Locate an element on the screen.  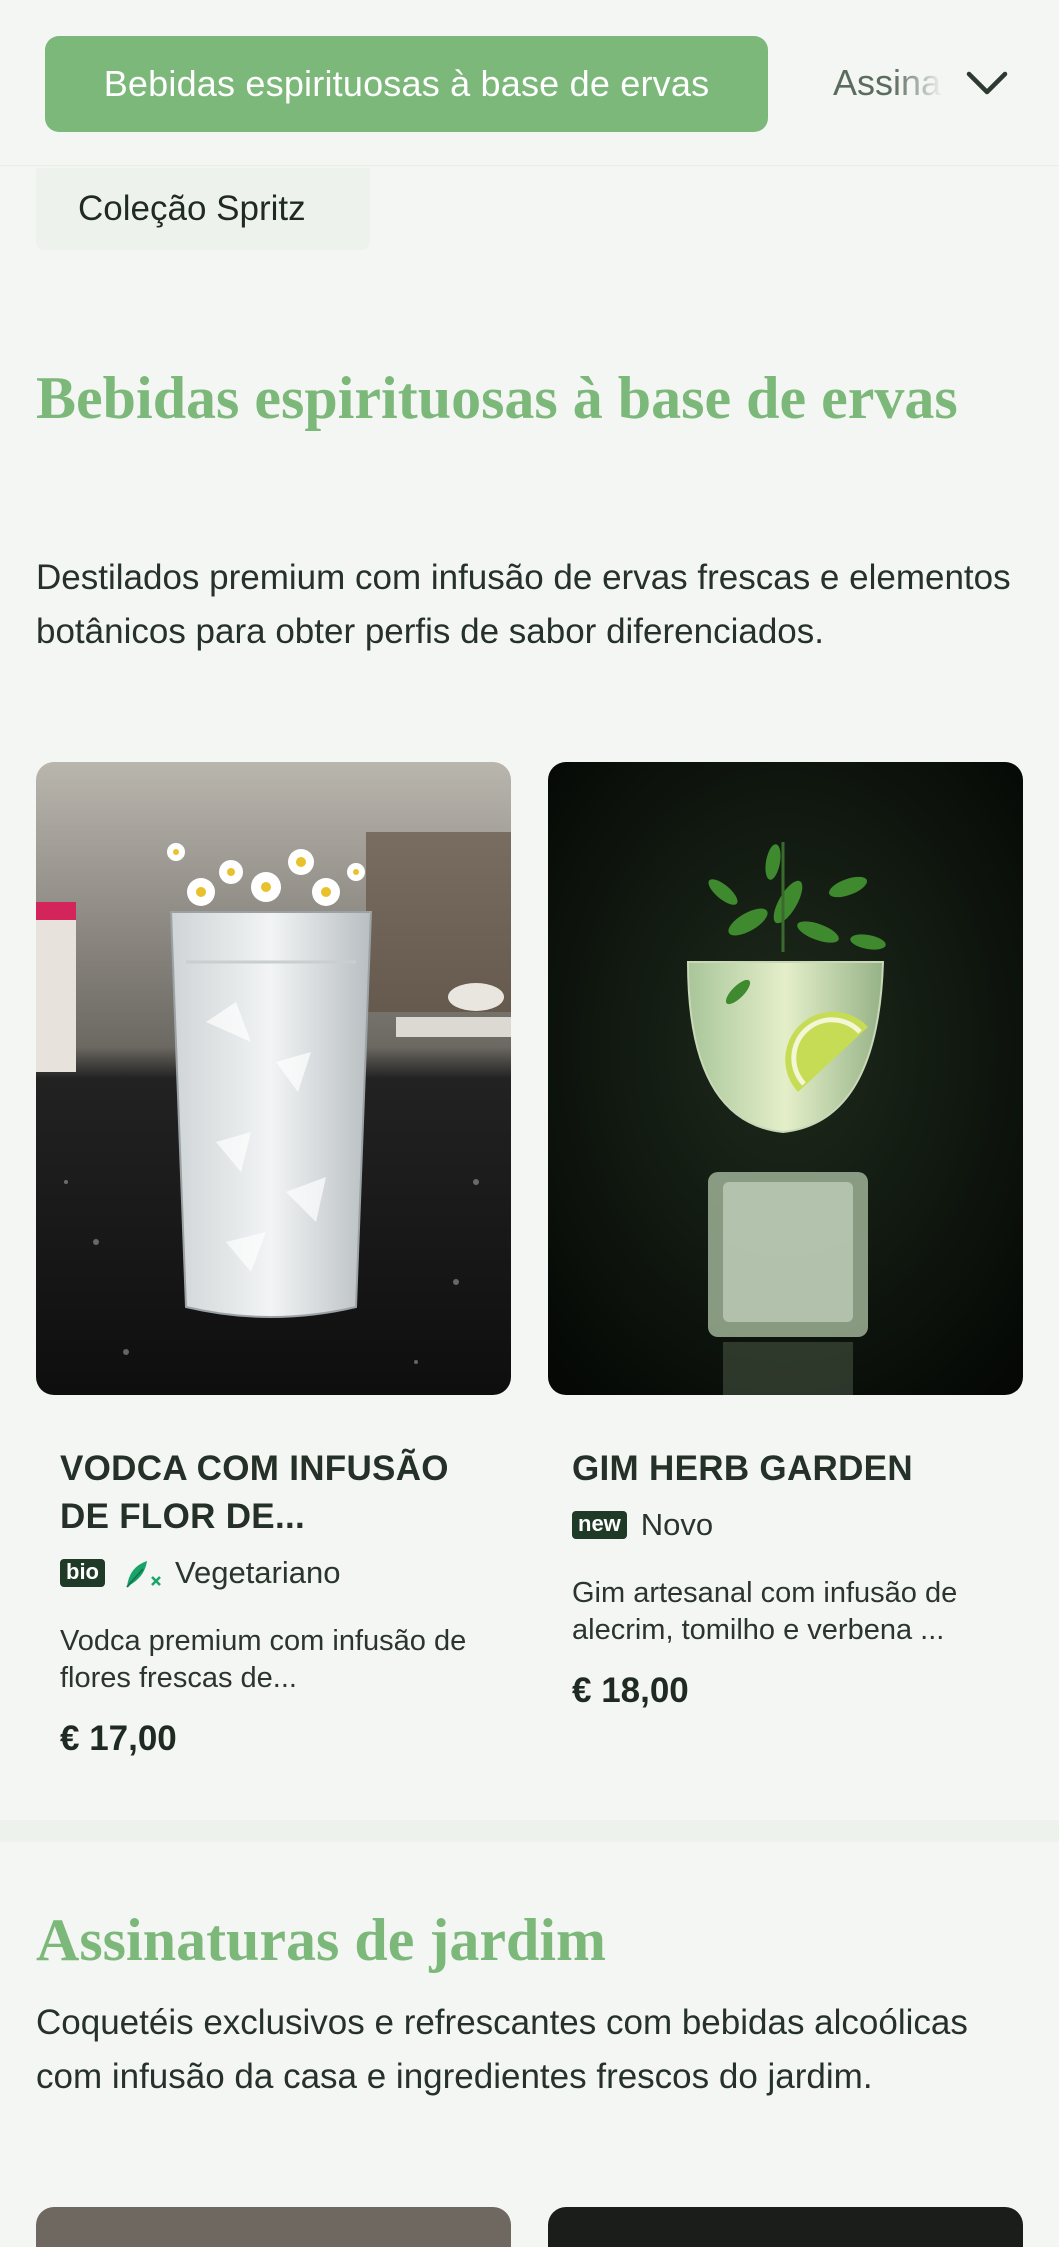
product-image-peek-left is located at coordinates (273, 2227).